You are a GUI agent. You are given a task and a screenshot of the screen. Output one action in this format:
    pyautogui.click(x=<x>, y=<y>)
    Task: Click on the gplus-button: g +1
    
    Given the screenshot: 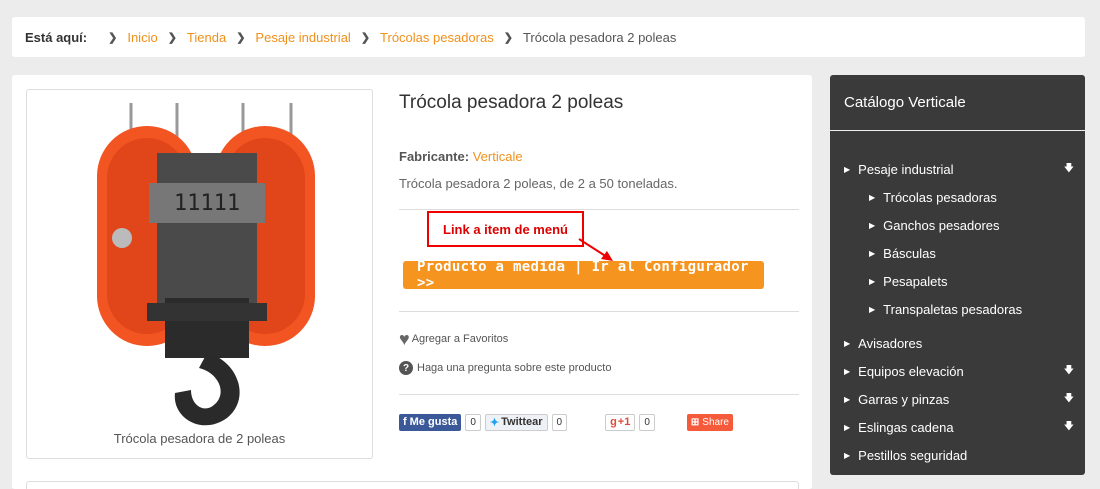 What is the action you would take?
    pyautogui.click(x=620, y=422)
    